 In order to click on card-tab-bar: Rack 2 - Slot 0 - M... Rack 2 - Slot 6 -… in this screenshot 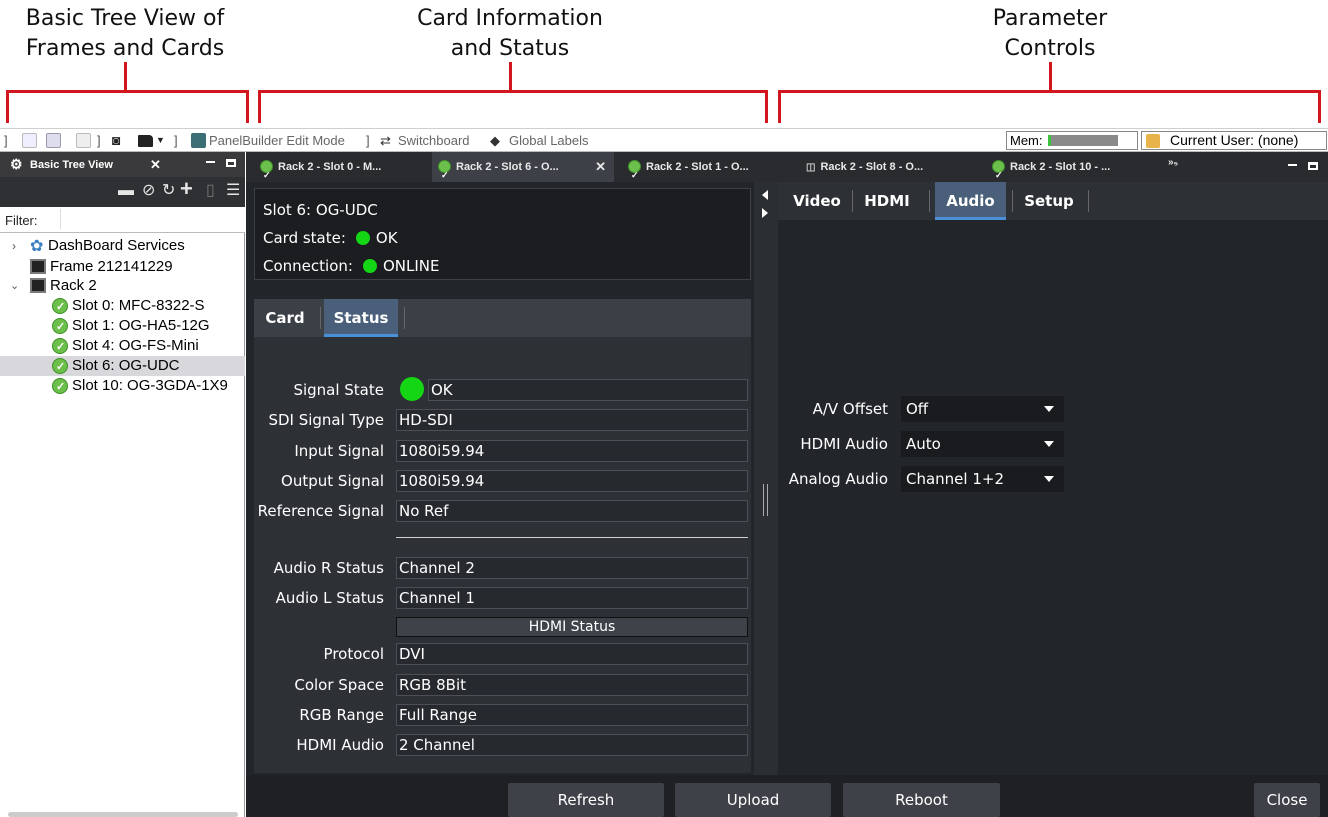, I will do `click(787, 171)`.